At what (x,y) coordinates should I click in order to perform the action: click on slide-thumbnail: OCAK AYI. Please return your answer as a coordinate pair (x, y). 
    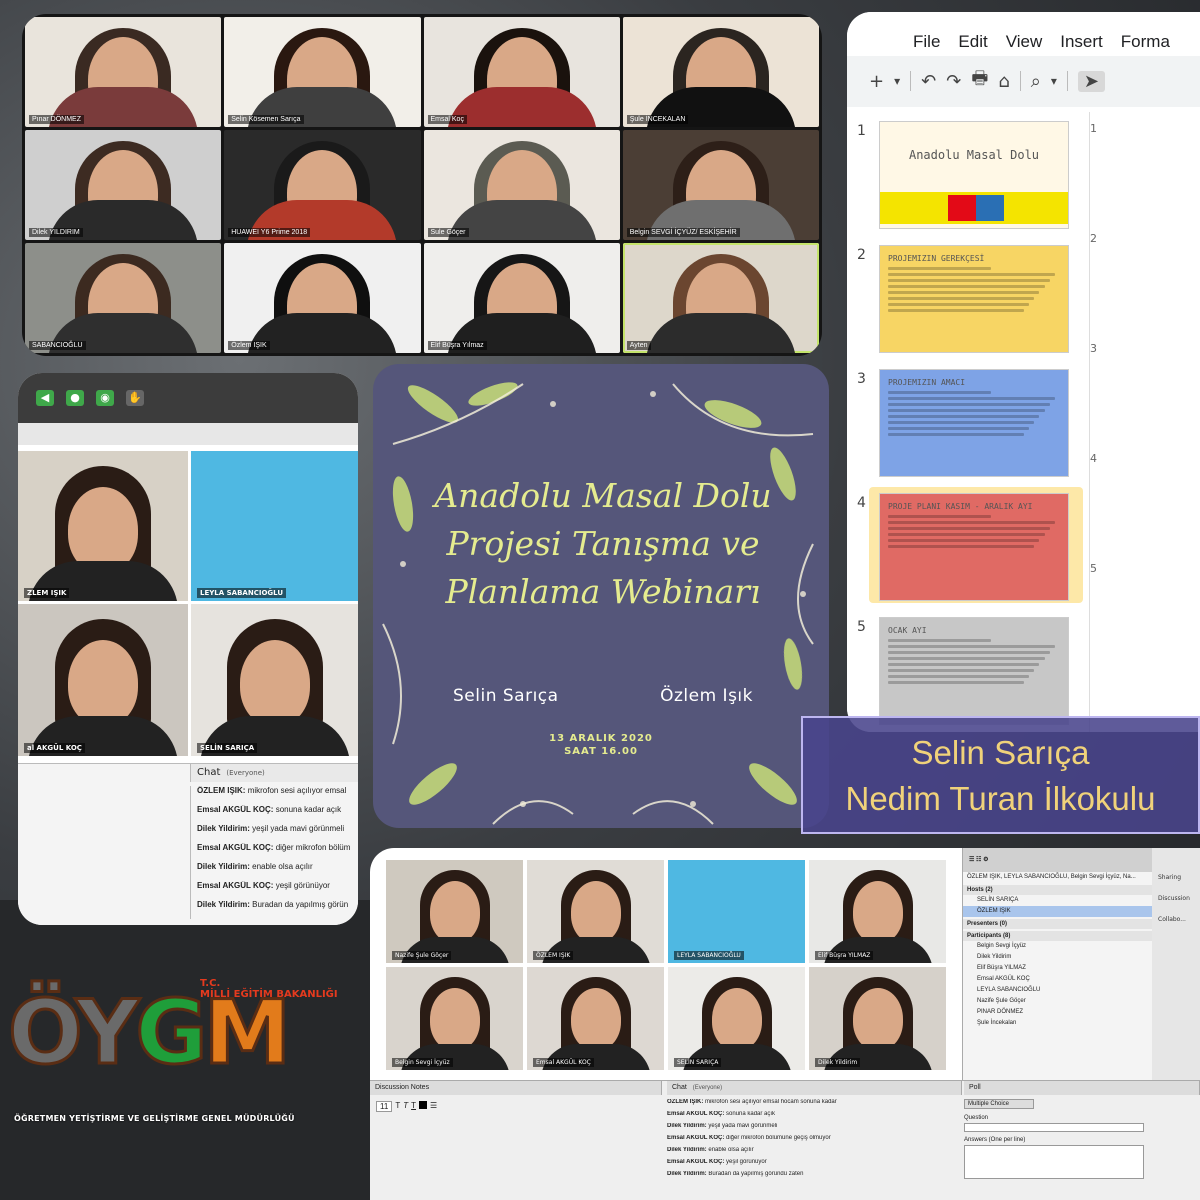
    Looking at the image, I should click on (974, 671).